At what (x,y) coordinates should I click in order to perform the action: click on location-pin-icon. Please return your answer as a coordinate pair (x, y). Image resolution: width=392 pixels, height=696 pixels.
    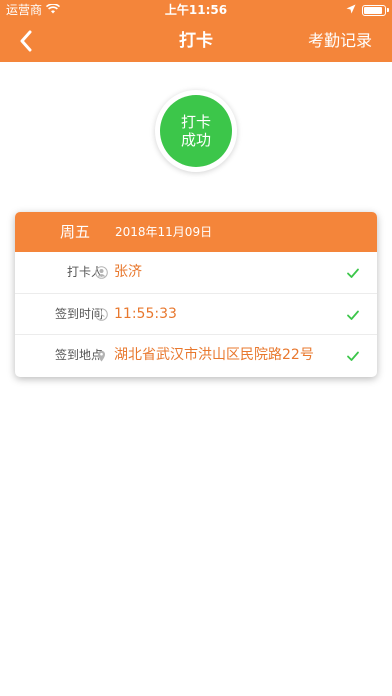
    Looking at the image, I should click on (101, 355).